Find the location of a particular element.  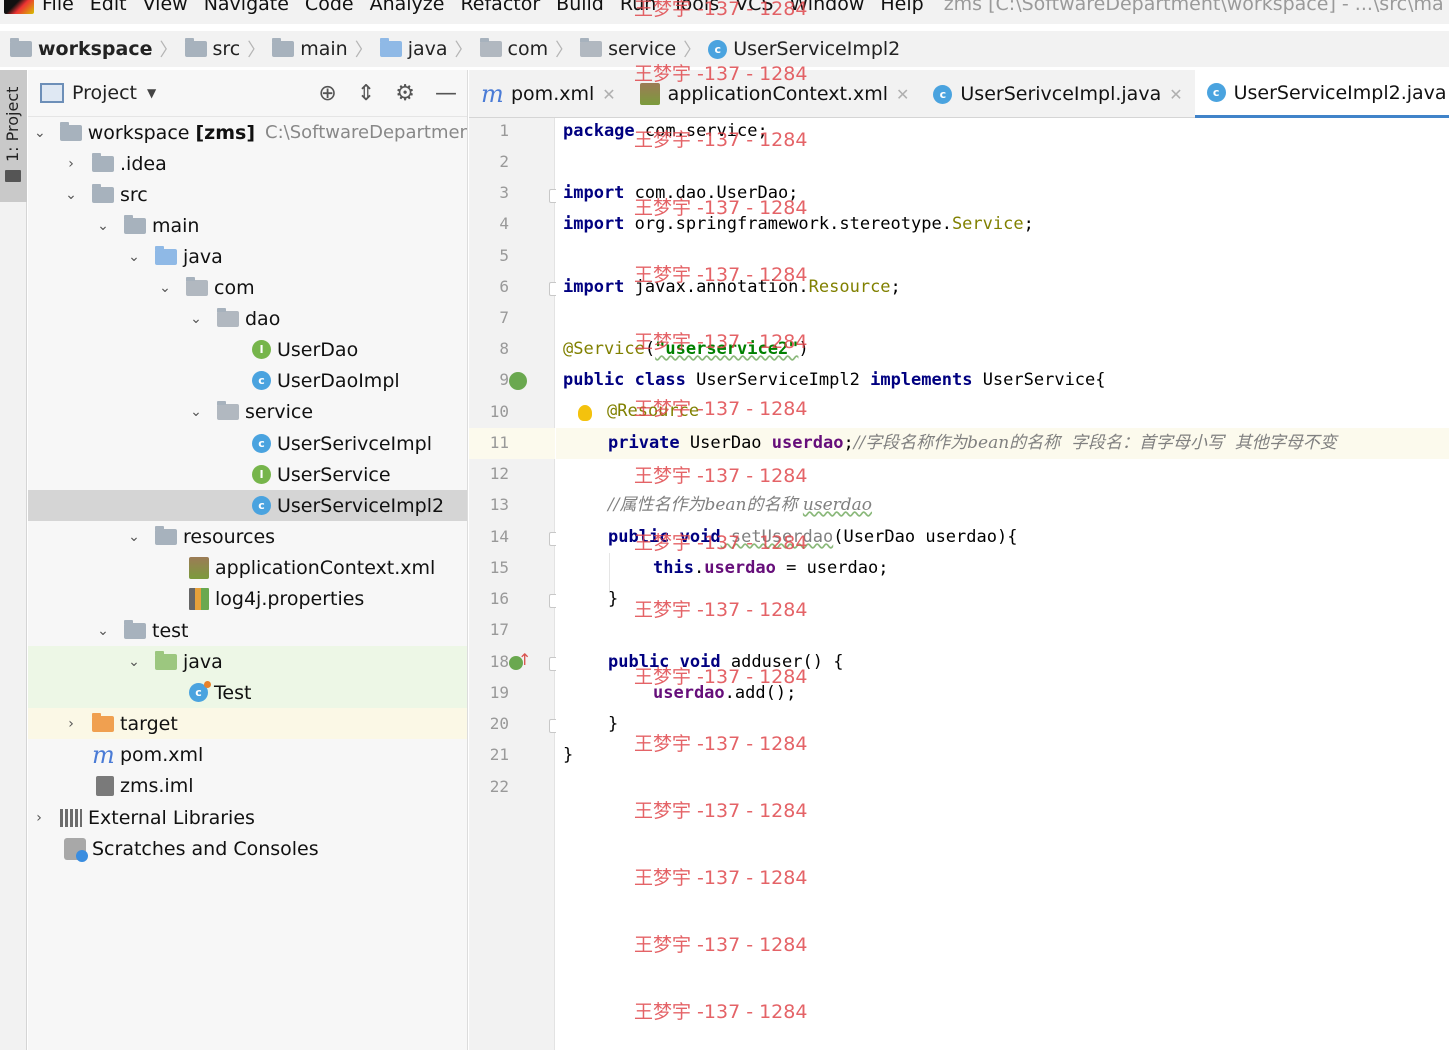

tree-item-target: › target is located at coordinates (247, 723).